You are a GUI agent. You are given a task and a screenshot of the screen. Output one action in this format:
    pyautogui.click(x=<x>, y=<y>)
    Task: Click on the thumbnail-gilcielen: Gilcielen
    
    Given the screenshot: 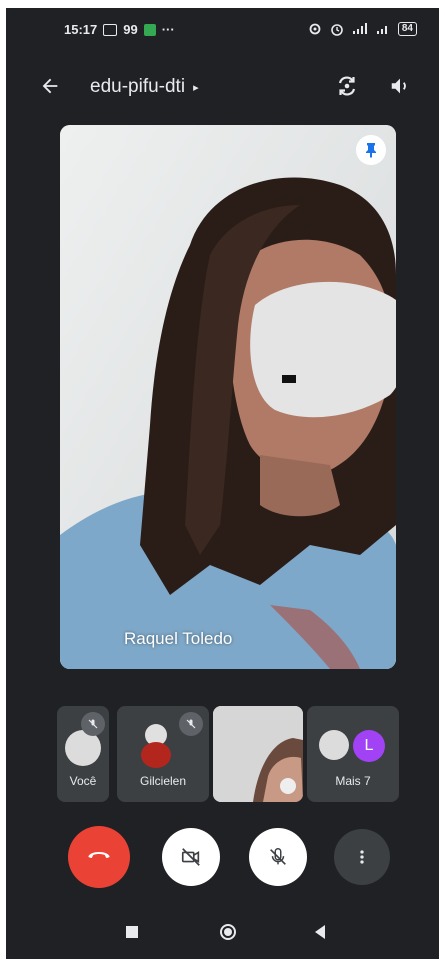 What is the action you would take?
    pyautogui.click(x=163, y=754)
    